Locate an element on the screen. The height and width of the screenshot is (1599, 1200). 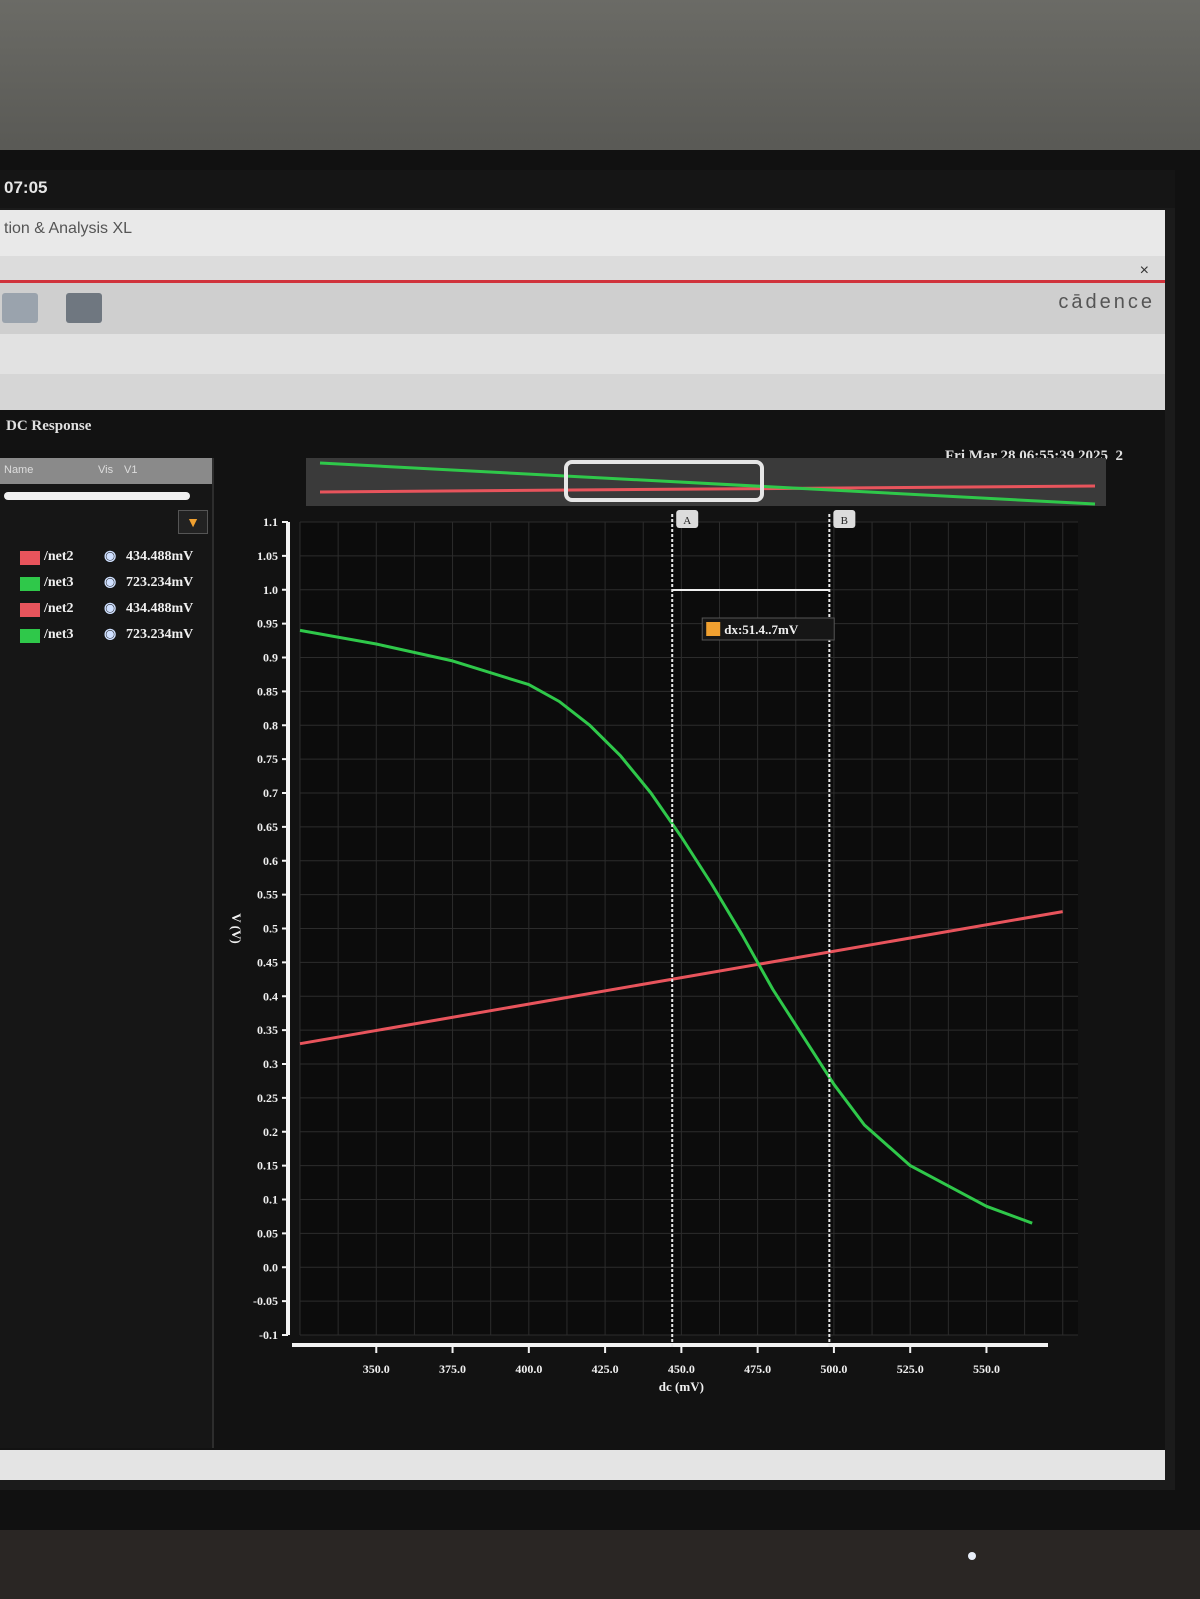
y-tick-label: 1.0 is located at coordinates (270, 590).